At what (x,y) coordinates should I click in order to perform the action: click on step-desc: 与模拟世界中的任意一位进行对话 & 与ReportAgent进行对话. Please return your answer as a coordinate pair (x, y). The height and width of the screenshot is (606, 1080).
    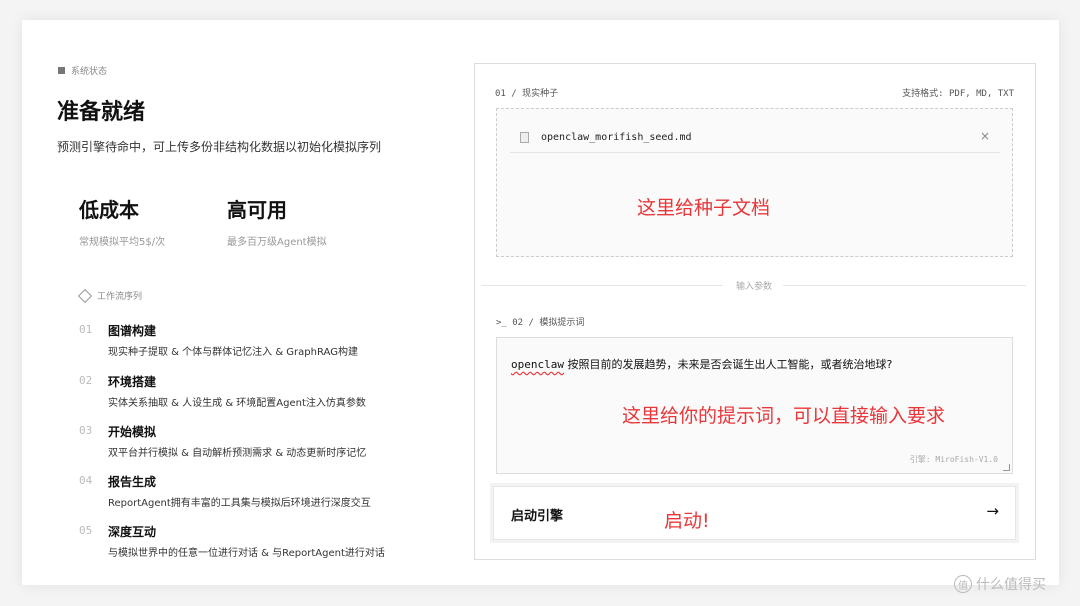
    Looking at the image, I should click on (246, 553).